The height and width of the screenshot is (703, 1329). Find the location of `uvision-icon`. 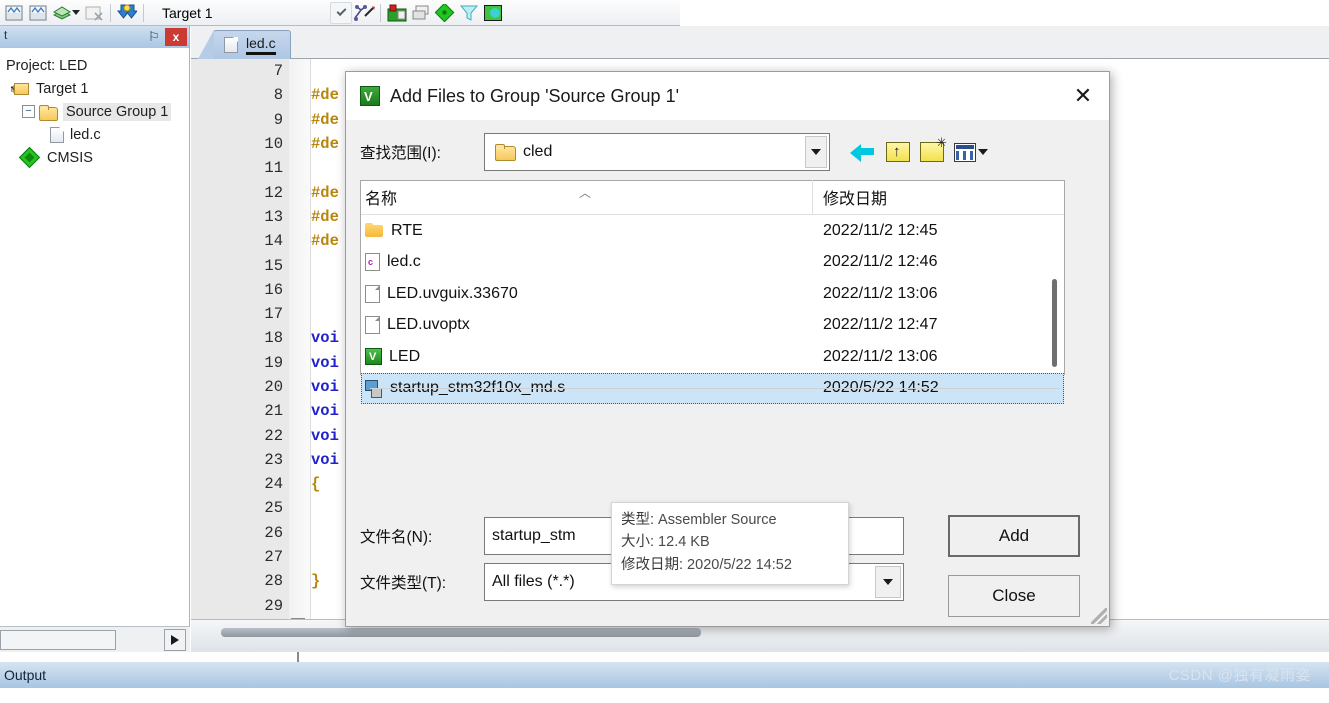

uvision-icon is located at coordinates (370, 96).